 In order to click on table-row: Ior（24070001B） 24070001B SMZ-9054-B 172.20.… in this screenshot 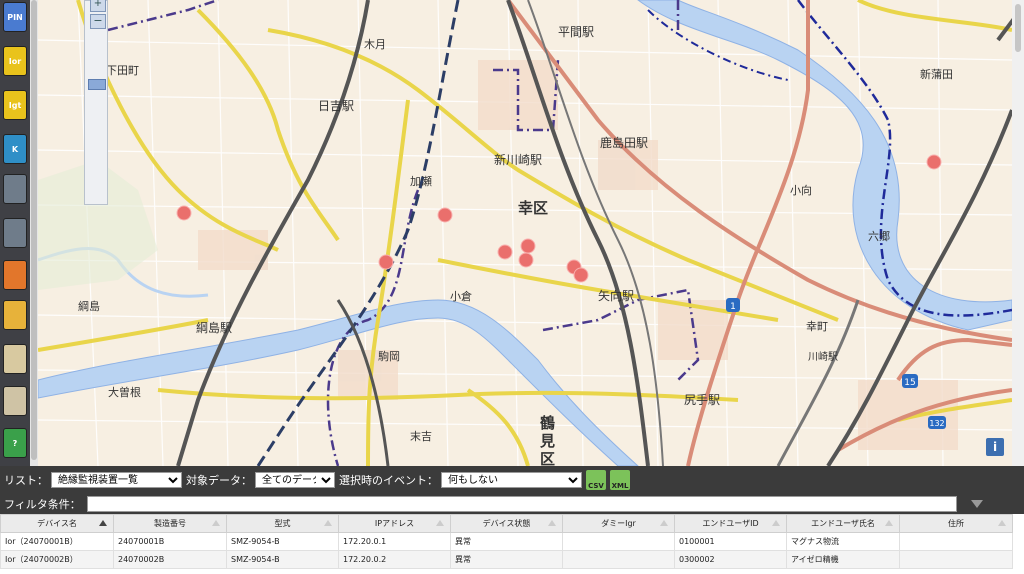, I will do `click(506, 541)`.